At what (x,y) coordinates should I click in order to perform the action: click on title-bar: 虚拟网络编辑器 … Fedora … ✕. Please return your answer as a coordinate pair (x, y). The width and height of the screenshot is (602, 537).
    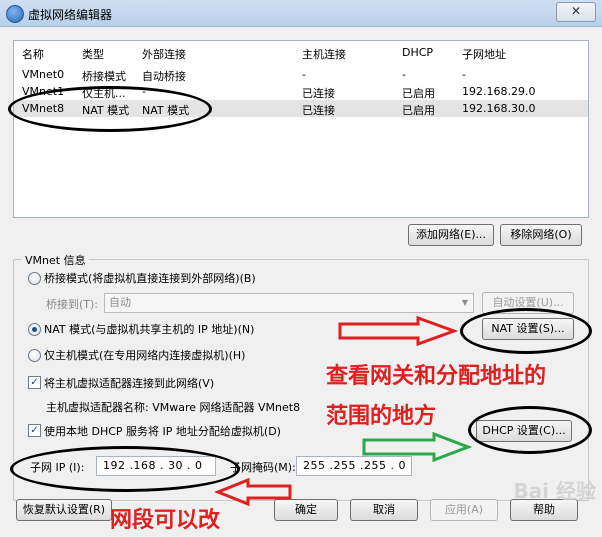
    Looking at the image, I should click on (301, 13).